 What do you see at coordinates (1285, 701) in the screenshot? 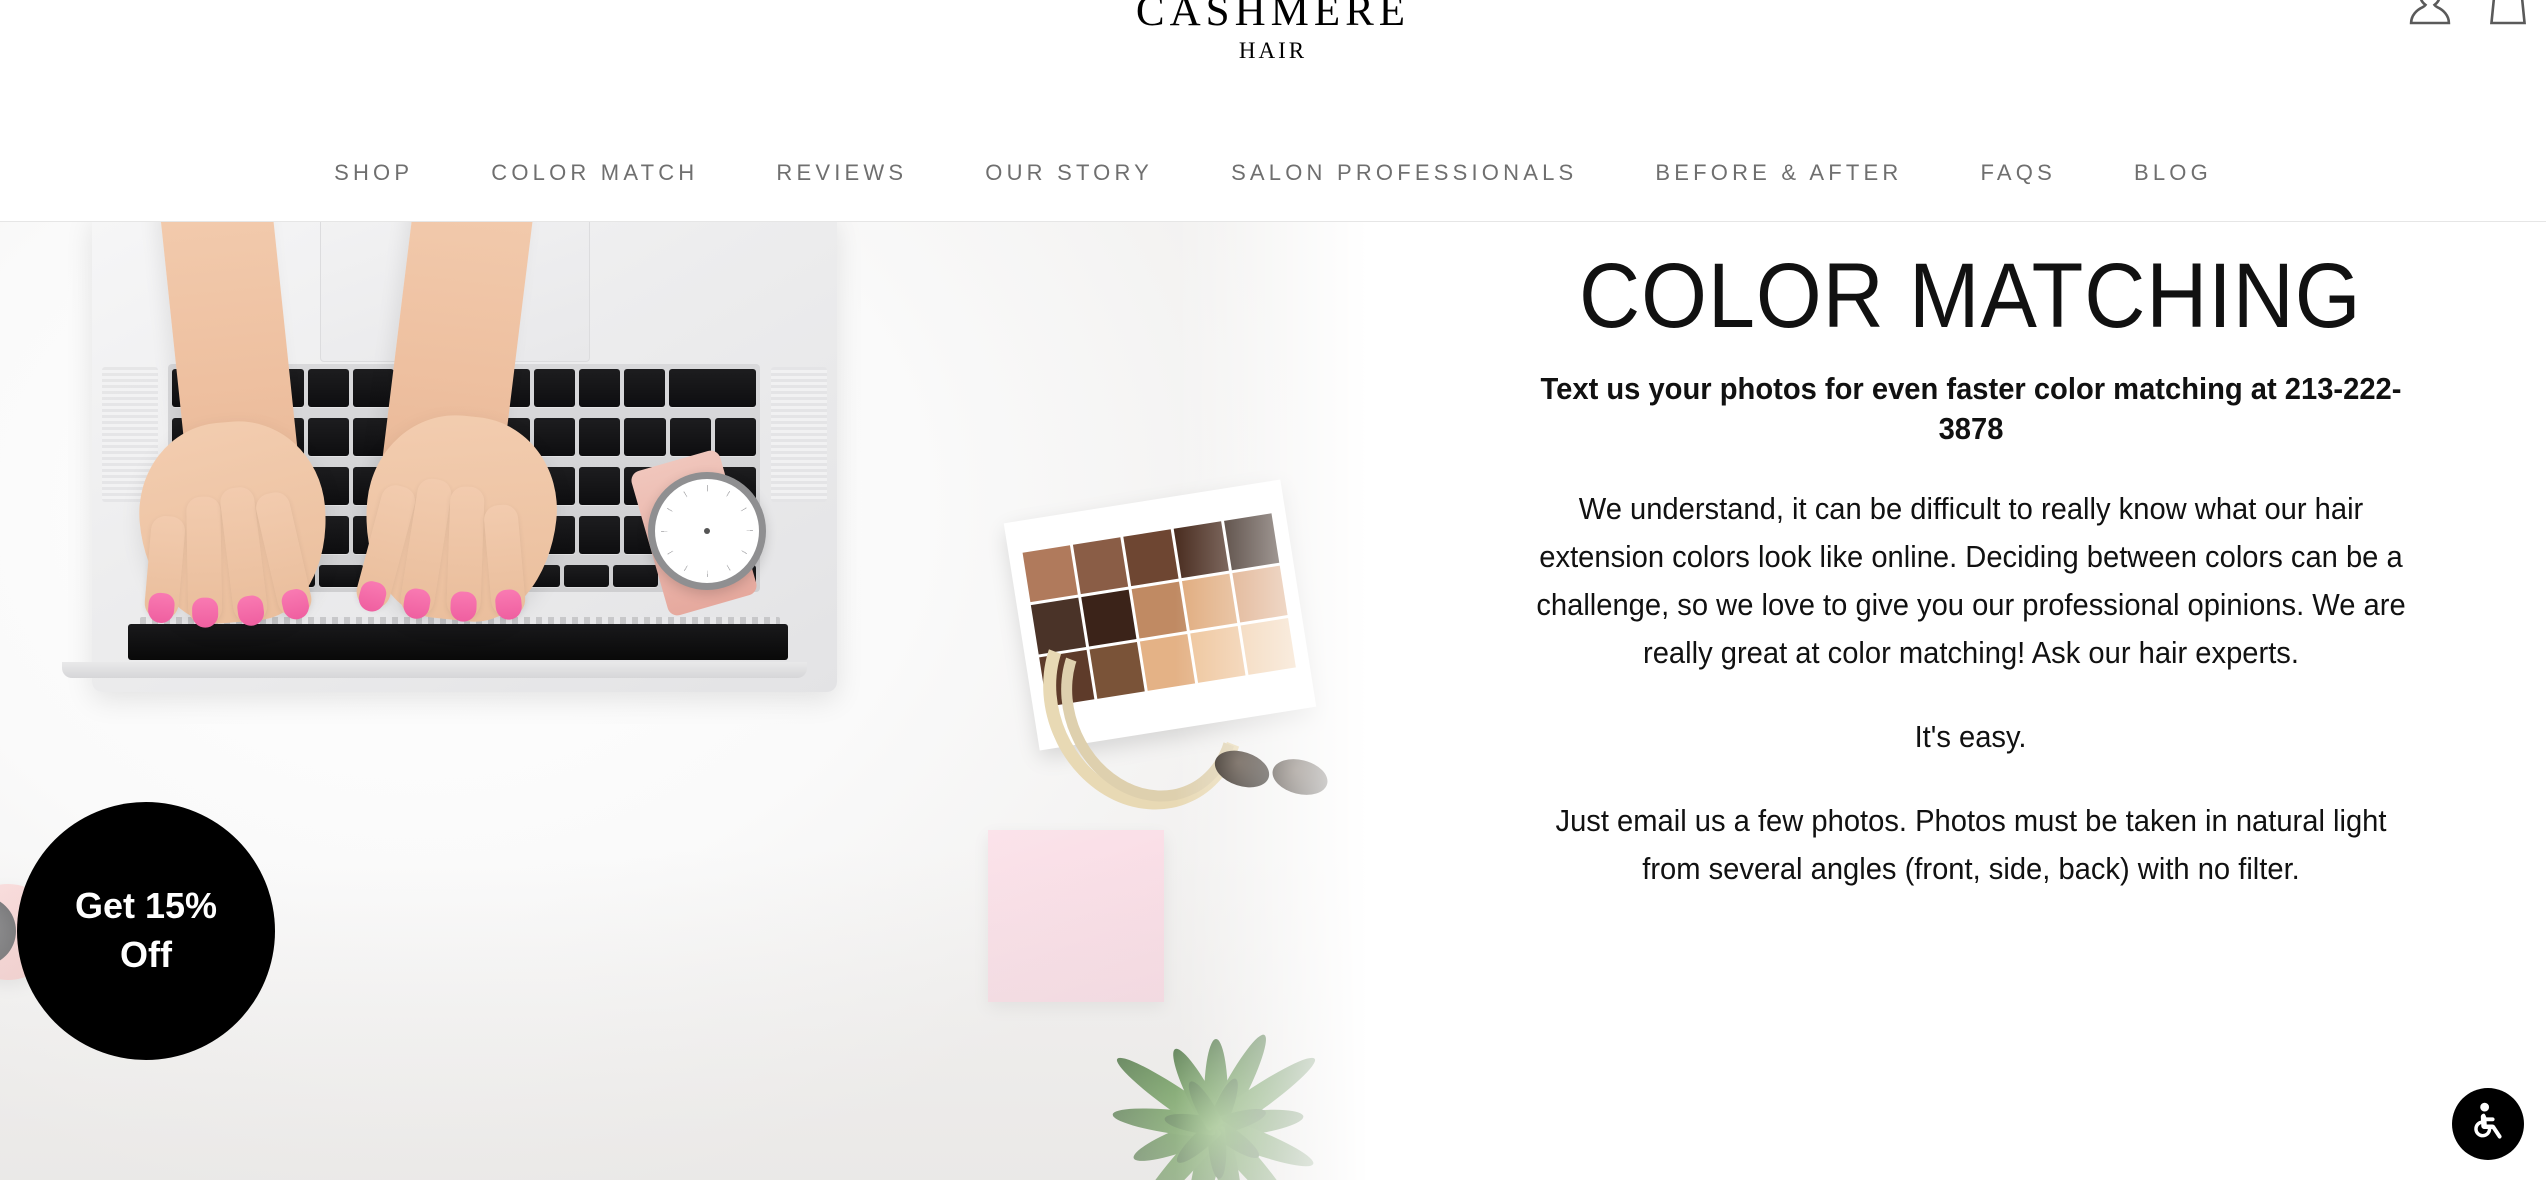
I see `image-fade-overlay` at bounding box center [1285, 701].